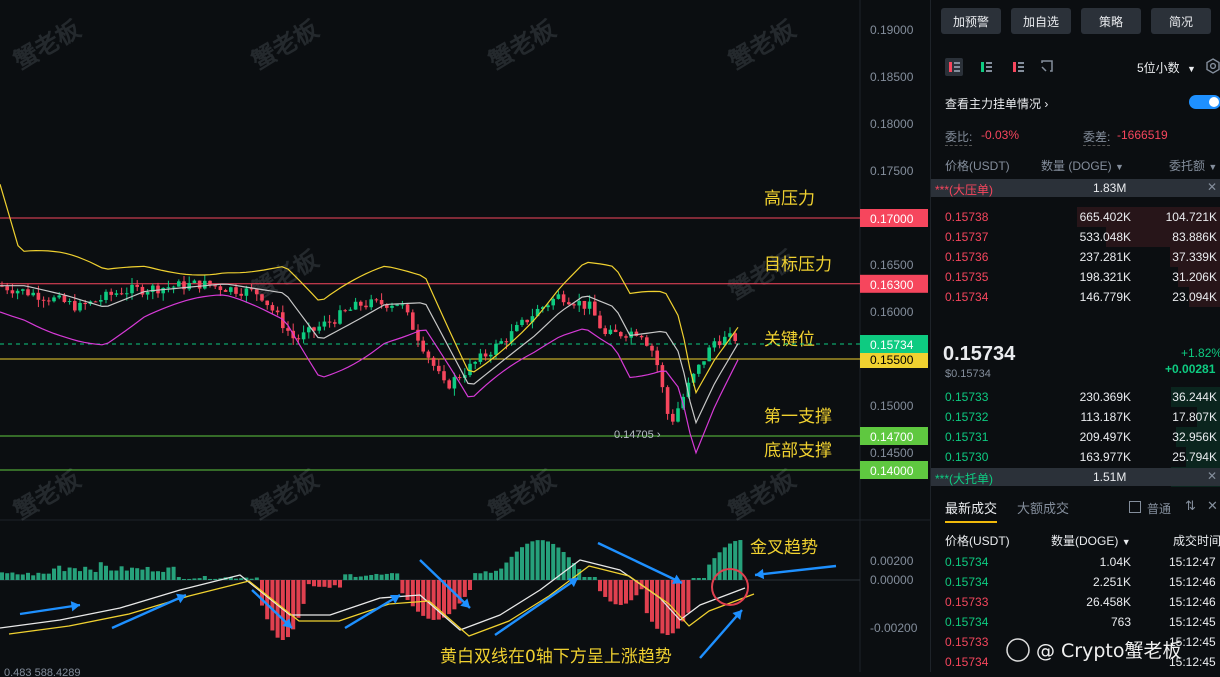  What do you see at coordinates (892, 437) in the screenshot?
I see `level-price-text: 0.14700` at bounding box center [892, 437].